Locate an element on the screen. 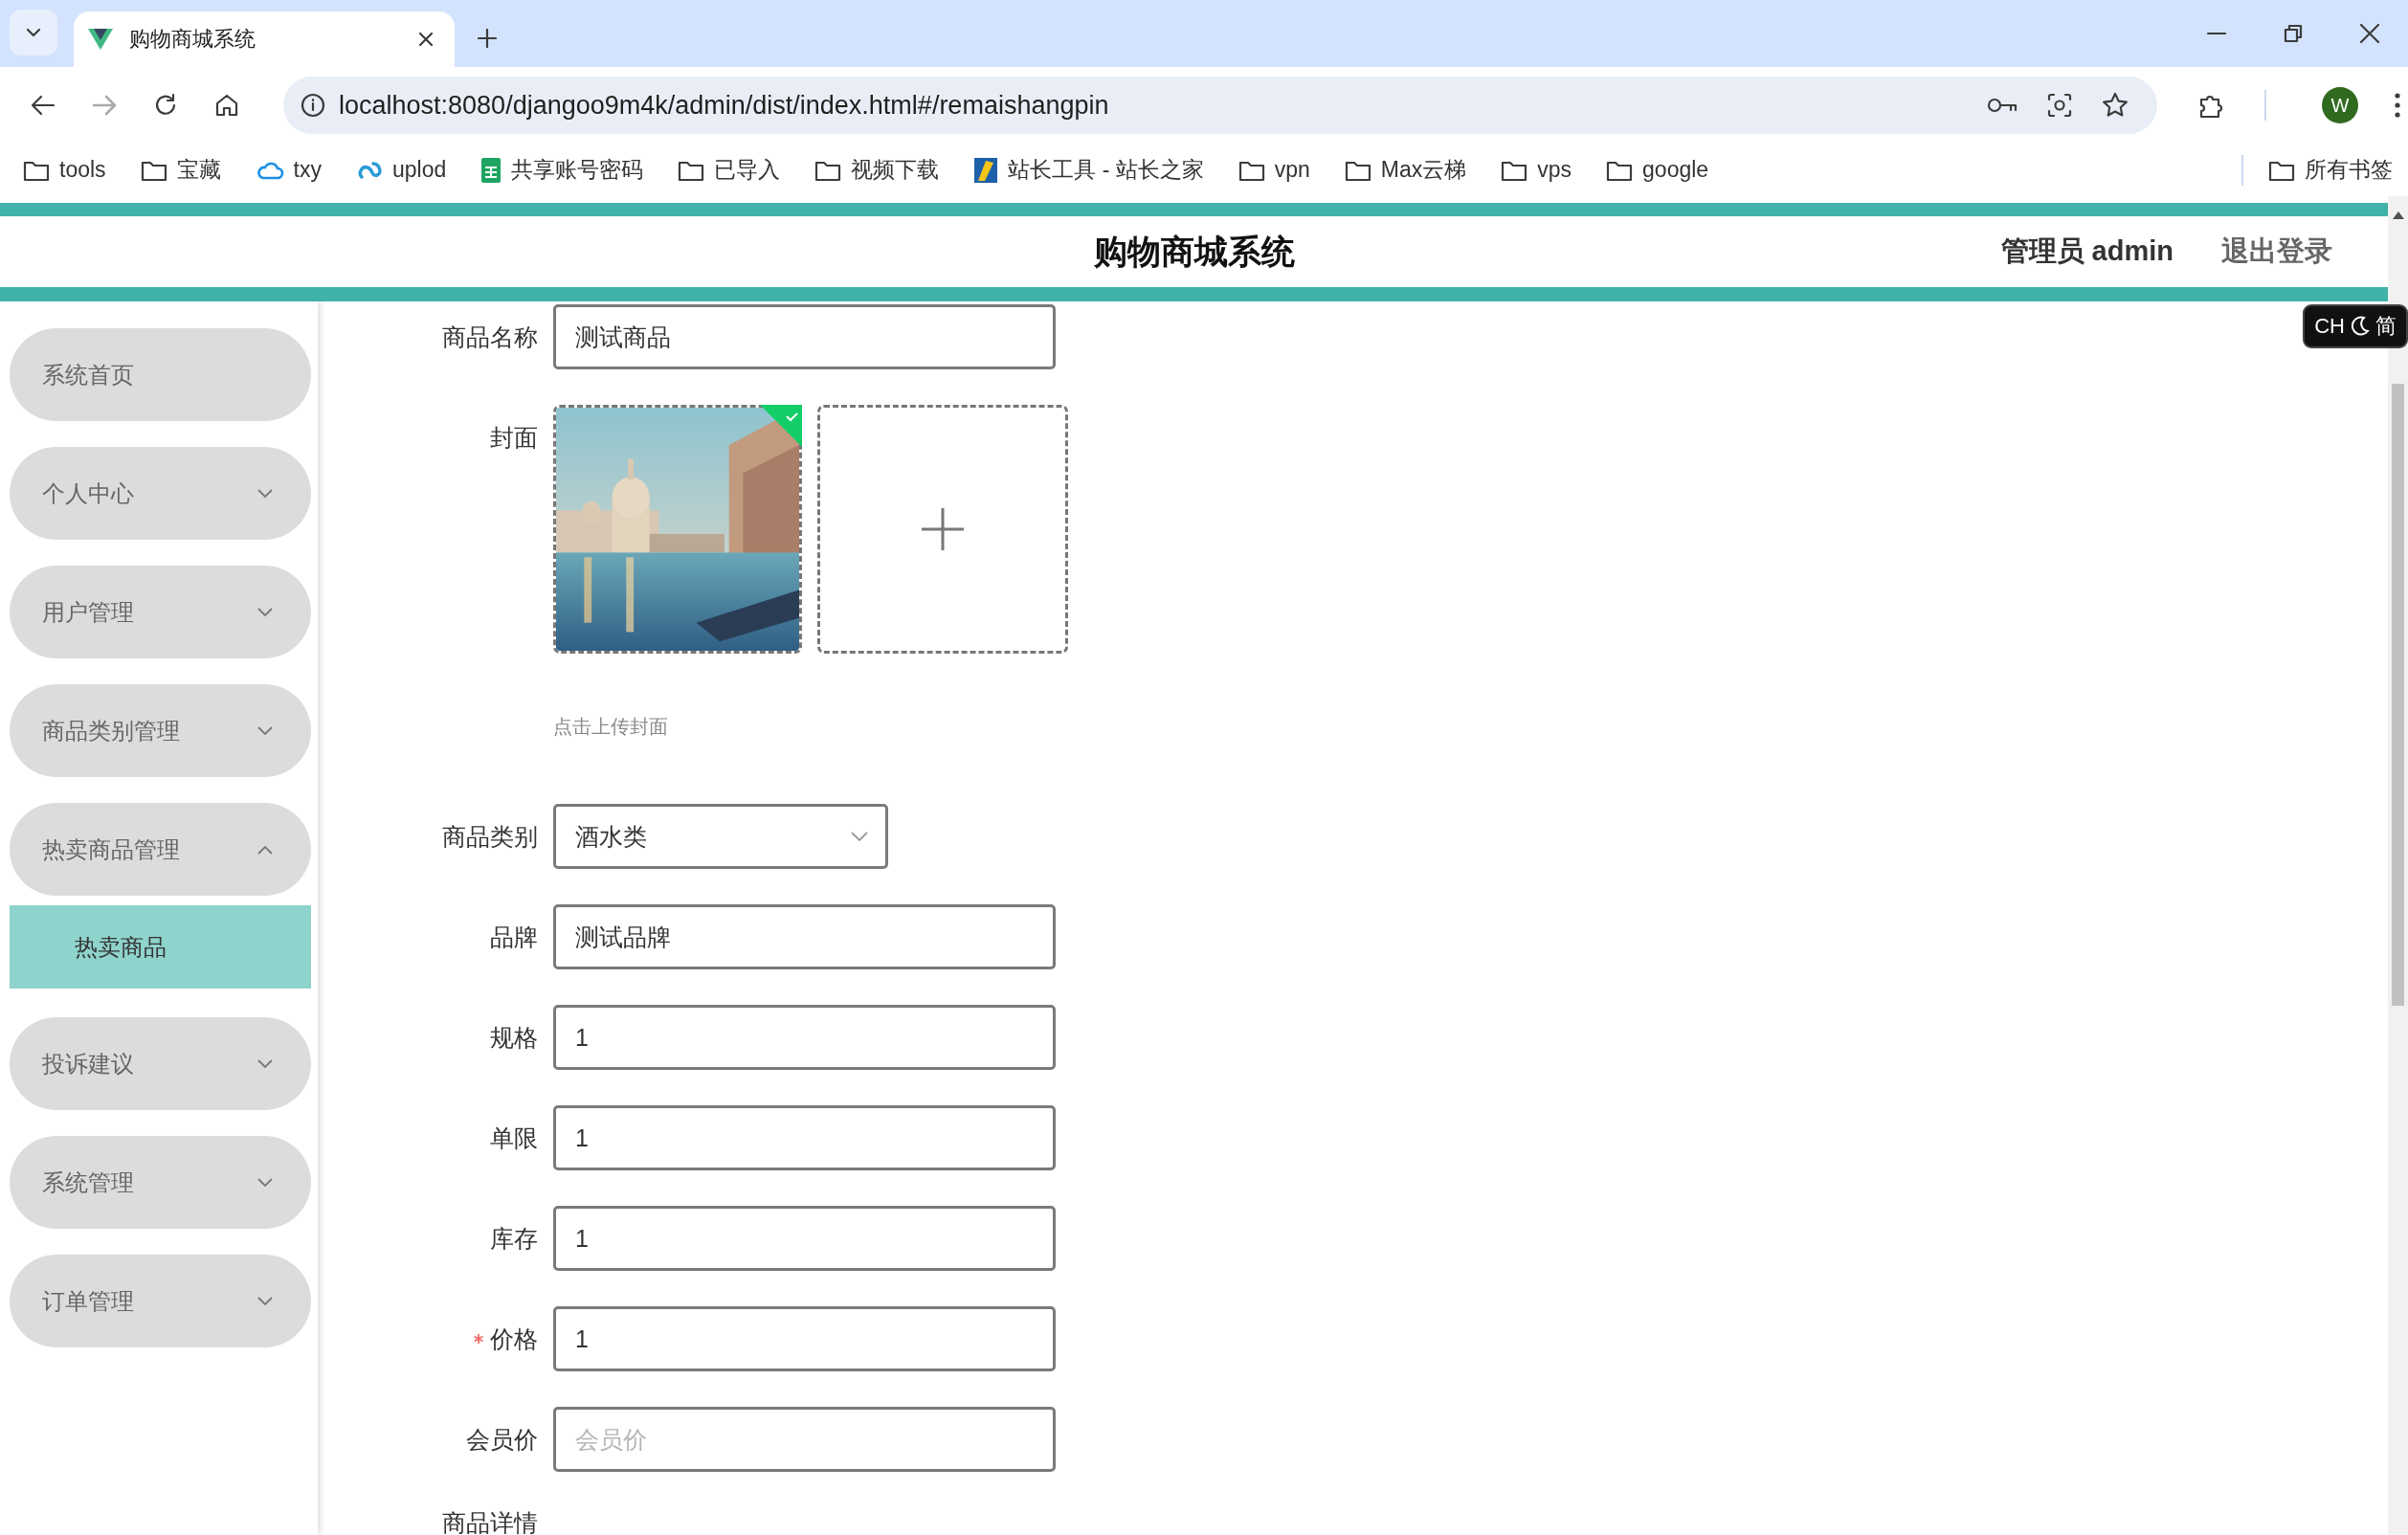 The width and height of the screenshot is (2408, 1535). address-bar: localhost:8080/djangoo9m4k/admin/dist/index.html#/remaishangpin is located at coordinates (1220, 105).